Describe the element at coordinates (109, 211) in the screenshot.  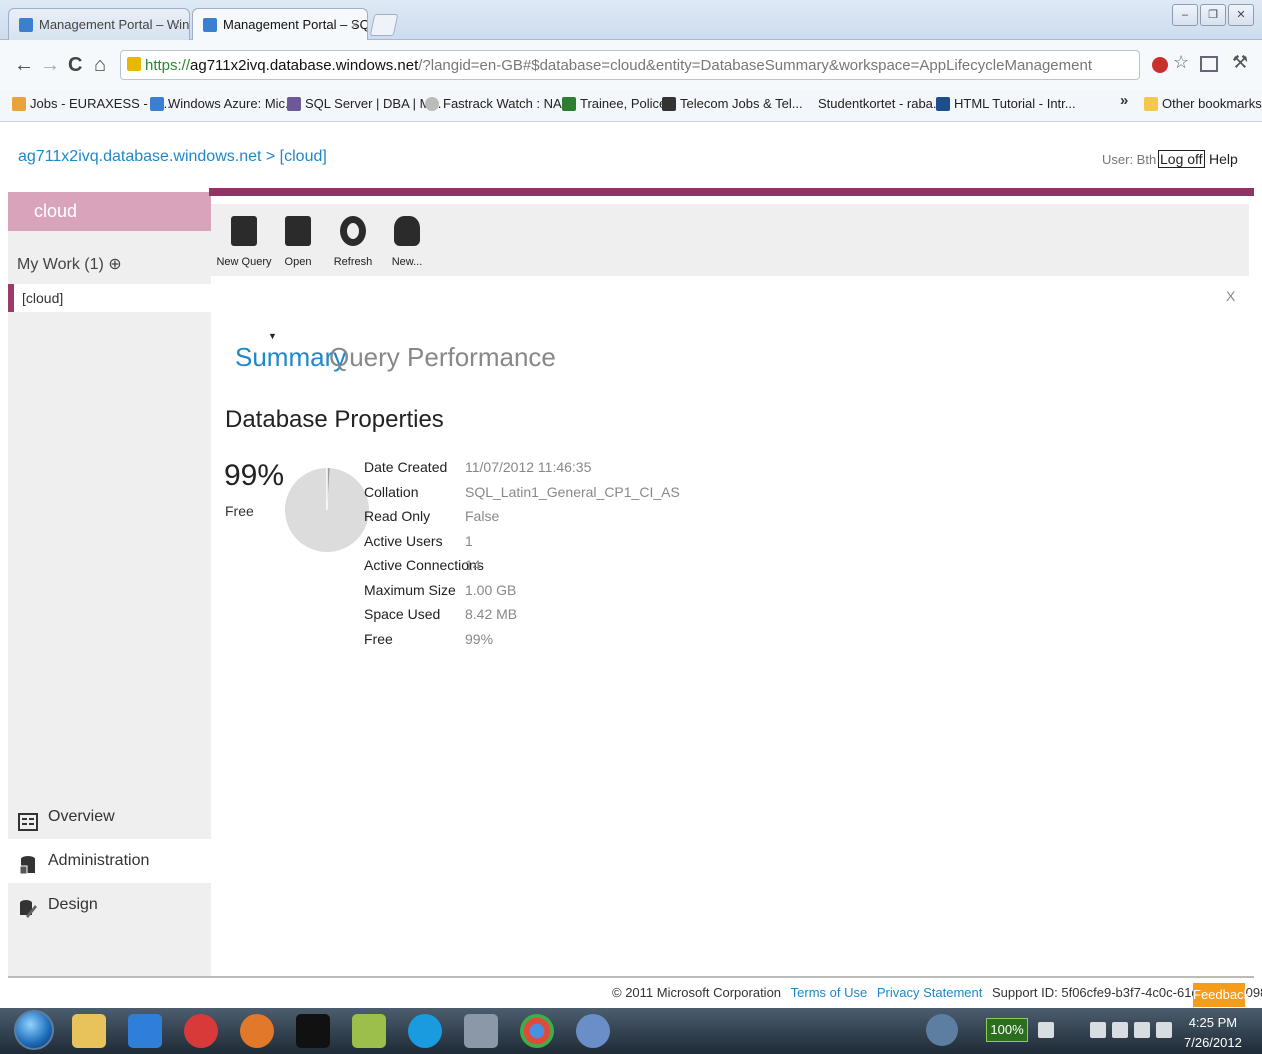
I see `context-tile: cloud` at that location.